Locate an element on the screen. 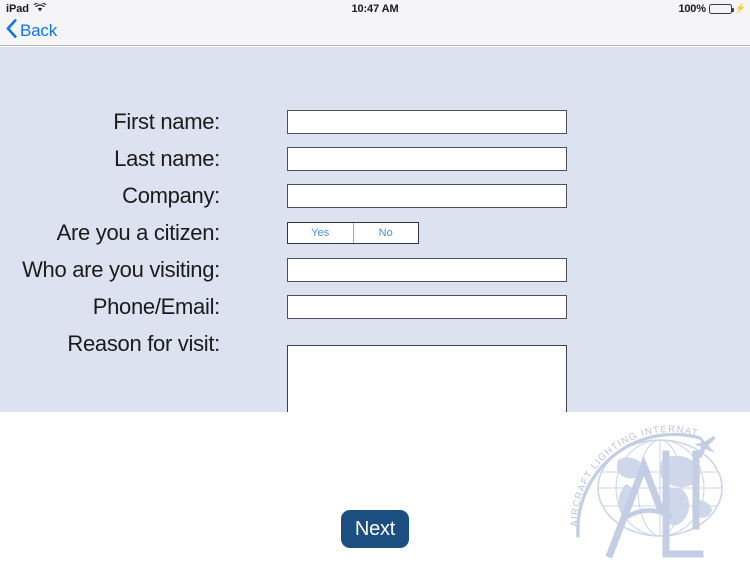 This screenshot has height=567, width=750. status-bar-right: 100% ⚡ is located at coordinates (712, 9).